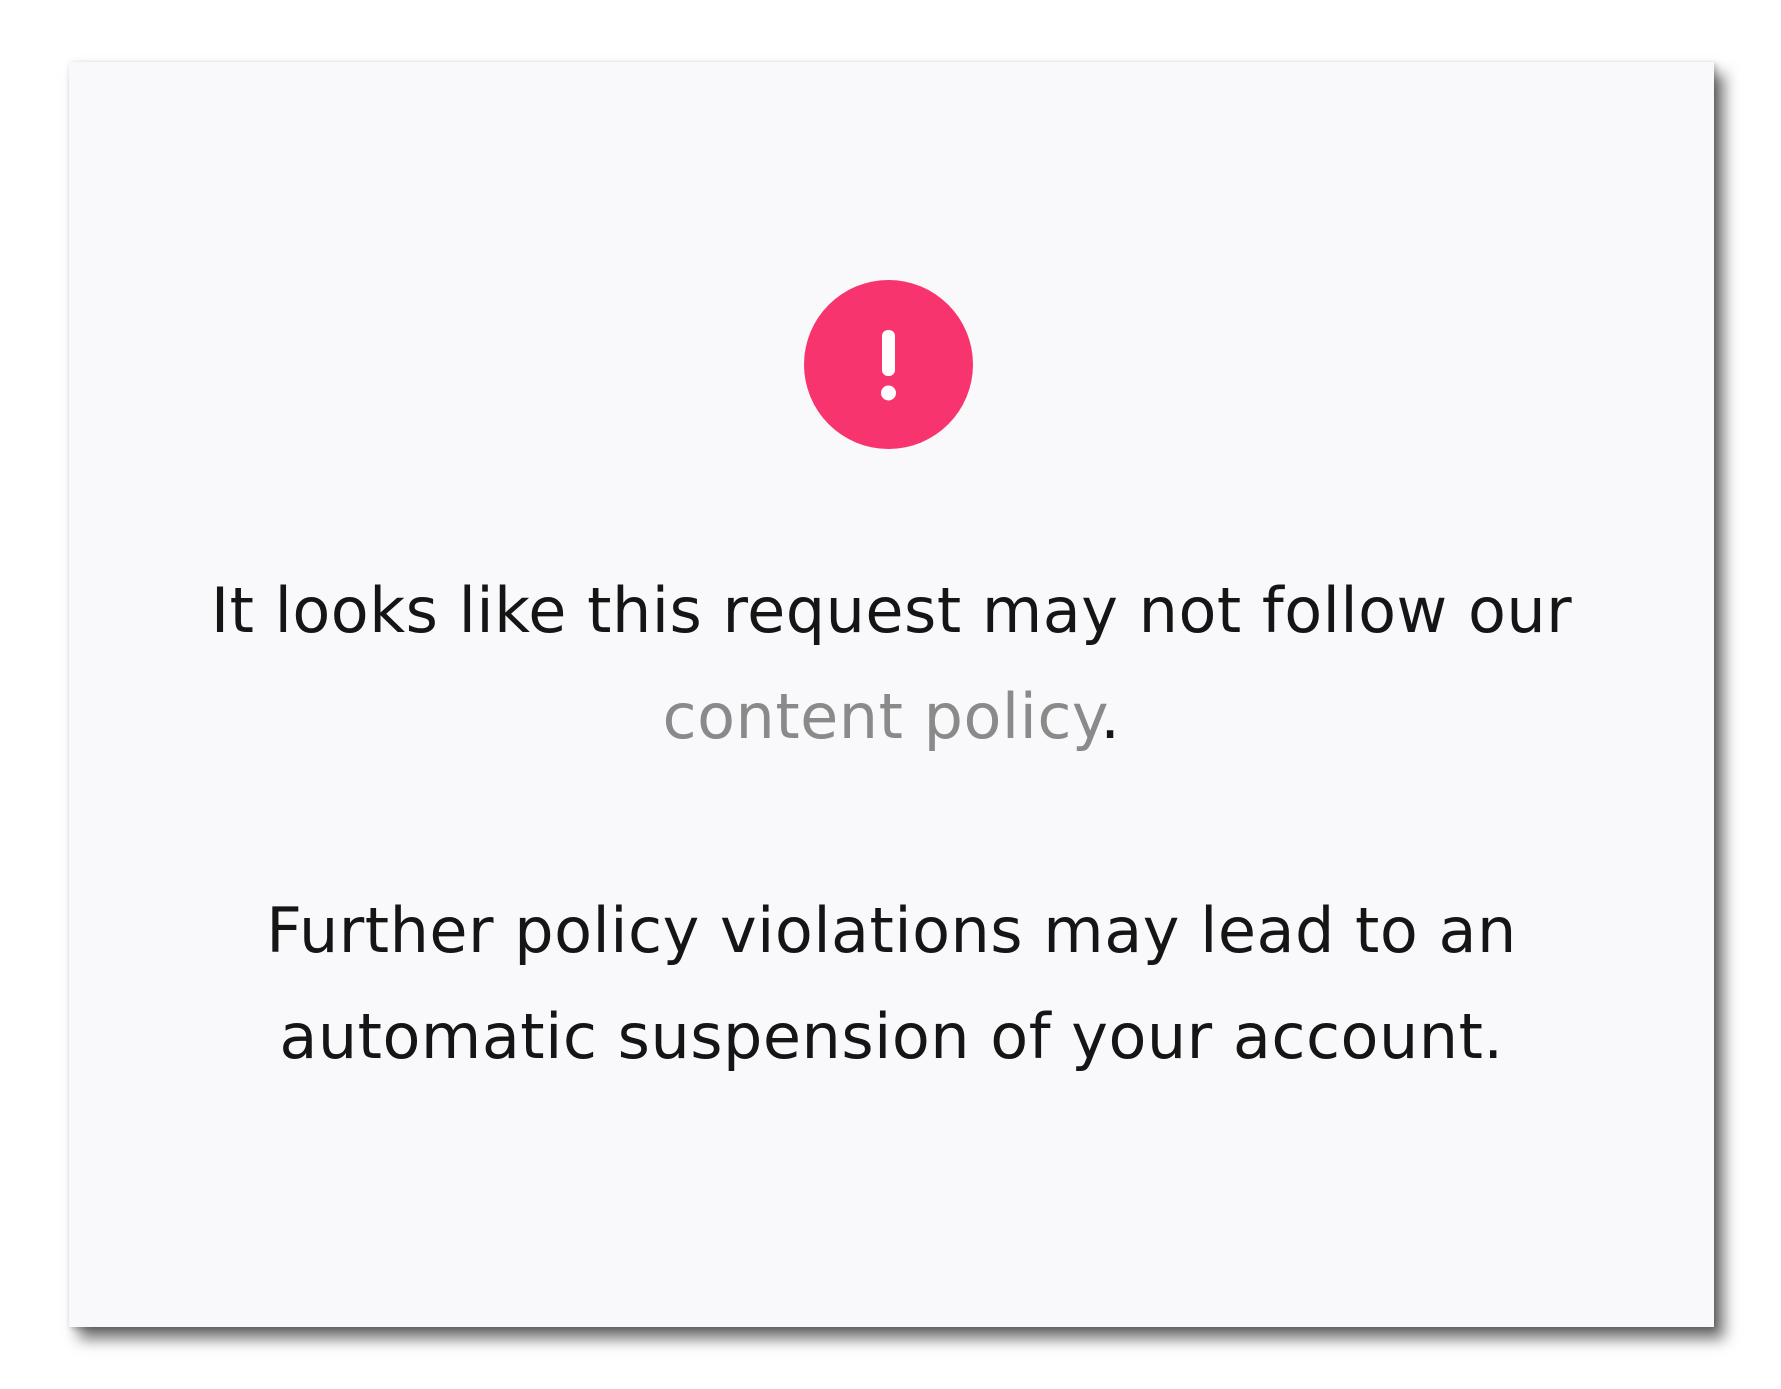 The height and width of the screenshot is (1389, 1781). I want to click on policy-notice-line-2: content policy., so click(891, 717).